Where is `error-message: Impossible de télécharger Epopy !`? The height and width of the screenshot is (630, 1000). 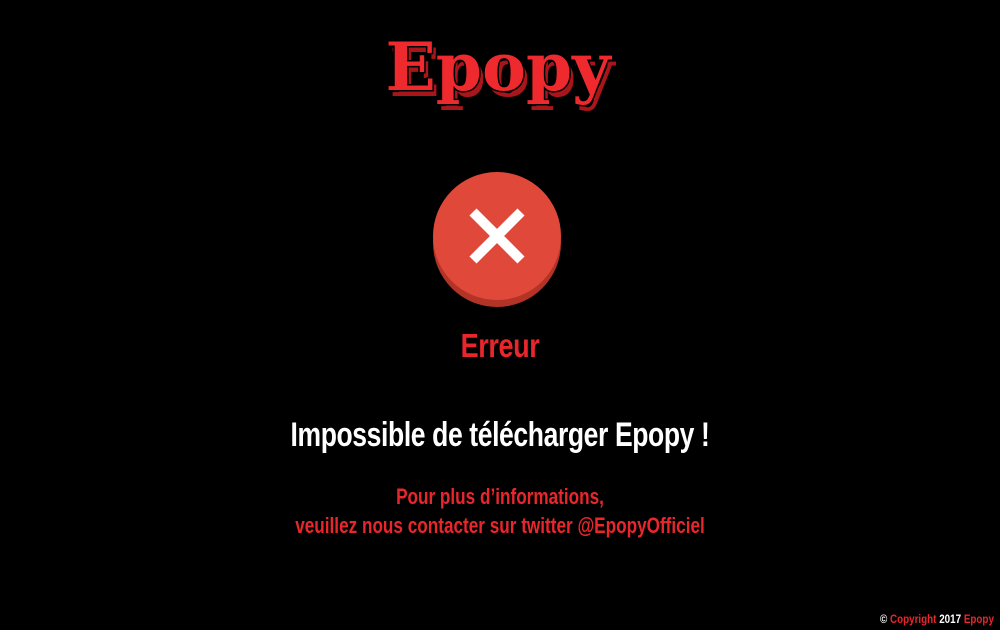 error-message: Impossible de télécharger Epopy ! is located at coordinates (500, 435).